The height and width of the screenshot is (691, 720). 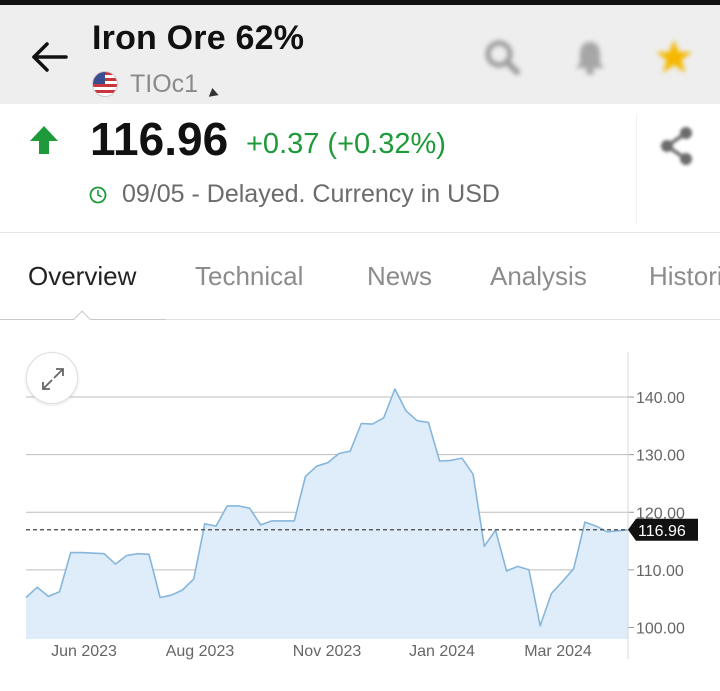 I want to click on expand-icon, so click(x=53, y=379).